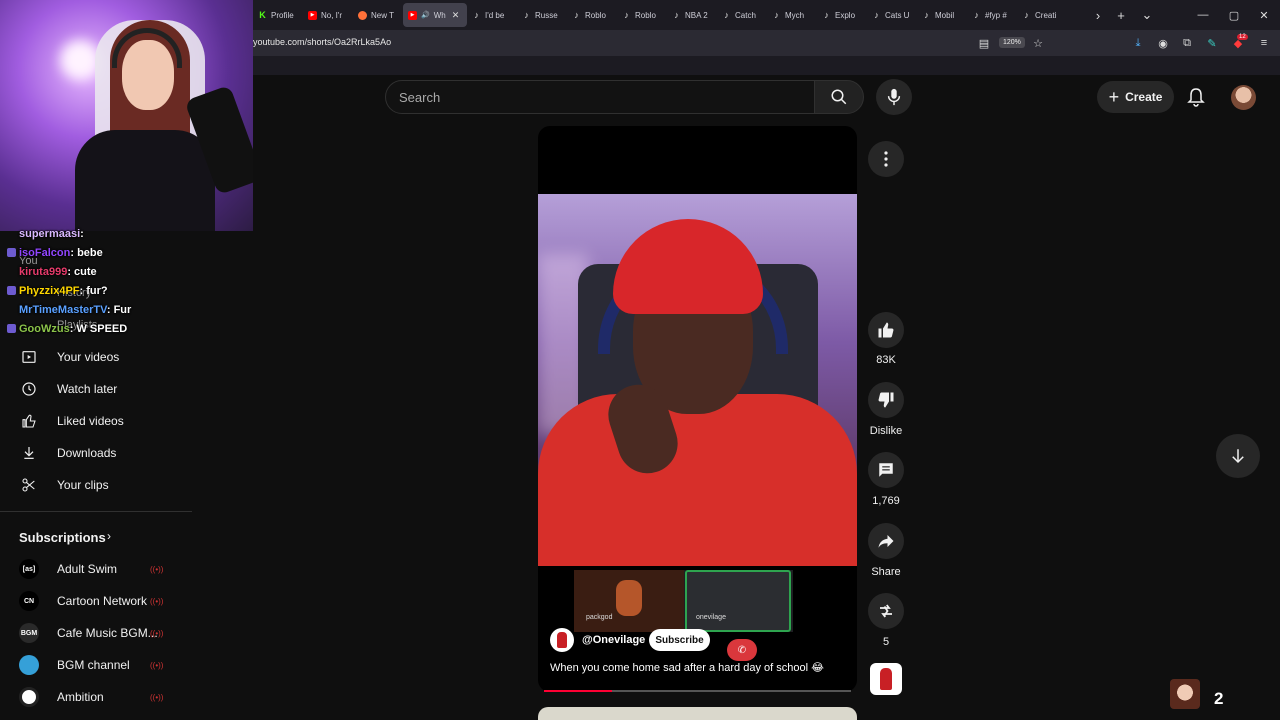 This screenshot has width=1280, height=720. Describe the element at coordinates (839, 97) in the screenshot. I see `search-button` at that location.